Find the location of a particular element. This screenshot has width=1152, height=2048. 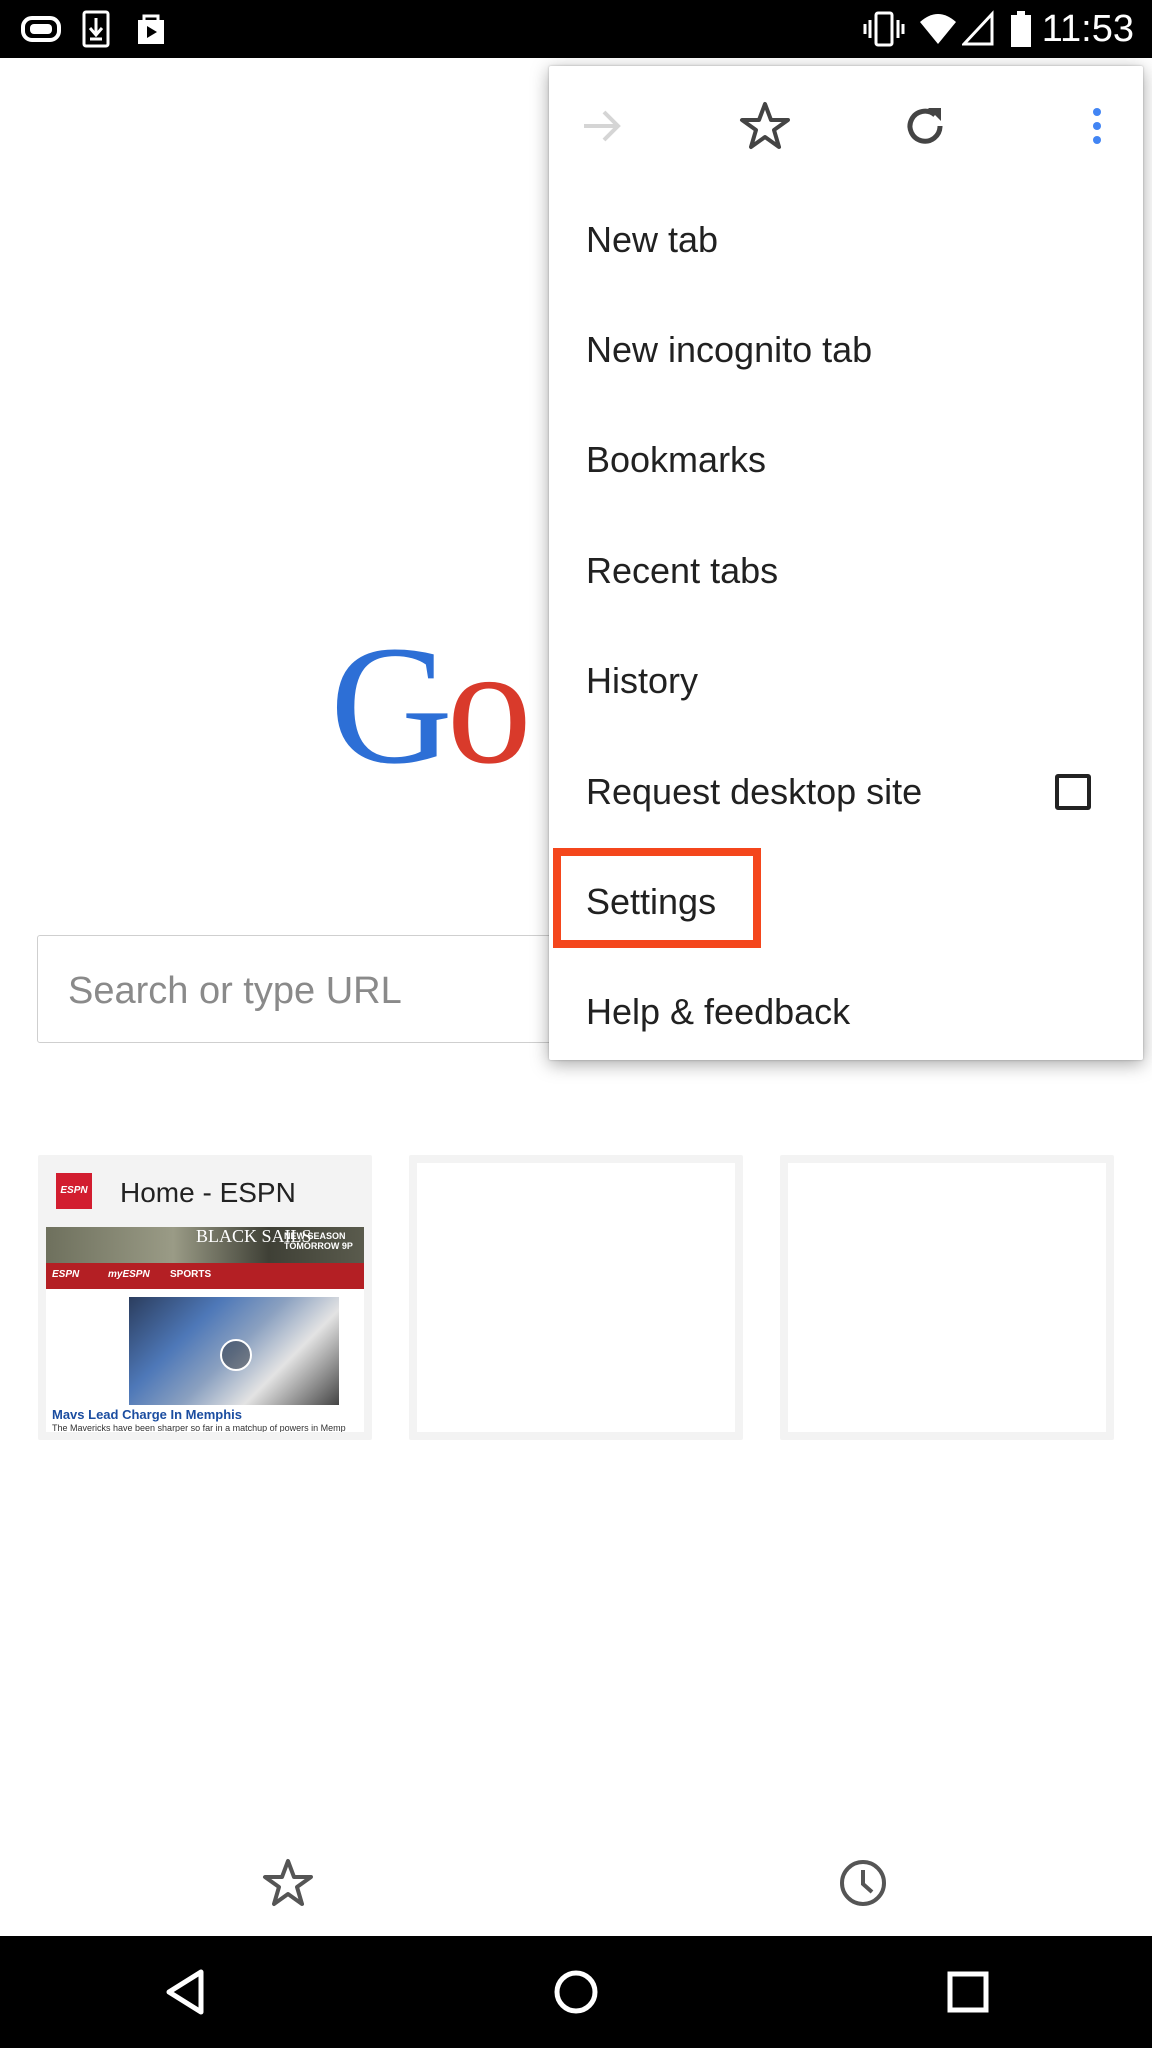

nav-myespn: myESPN is located at coordinates (129, 1274).